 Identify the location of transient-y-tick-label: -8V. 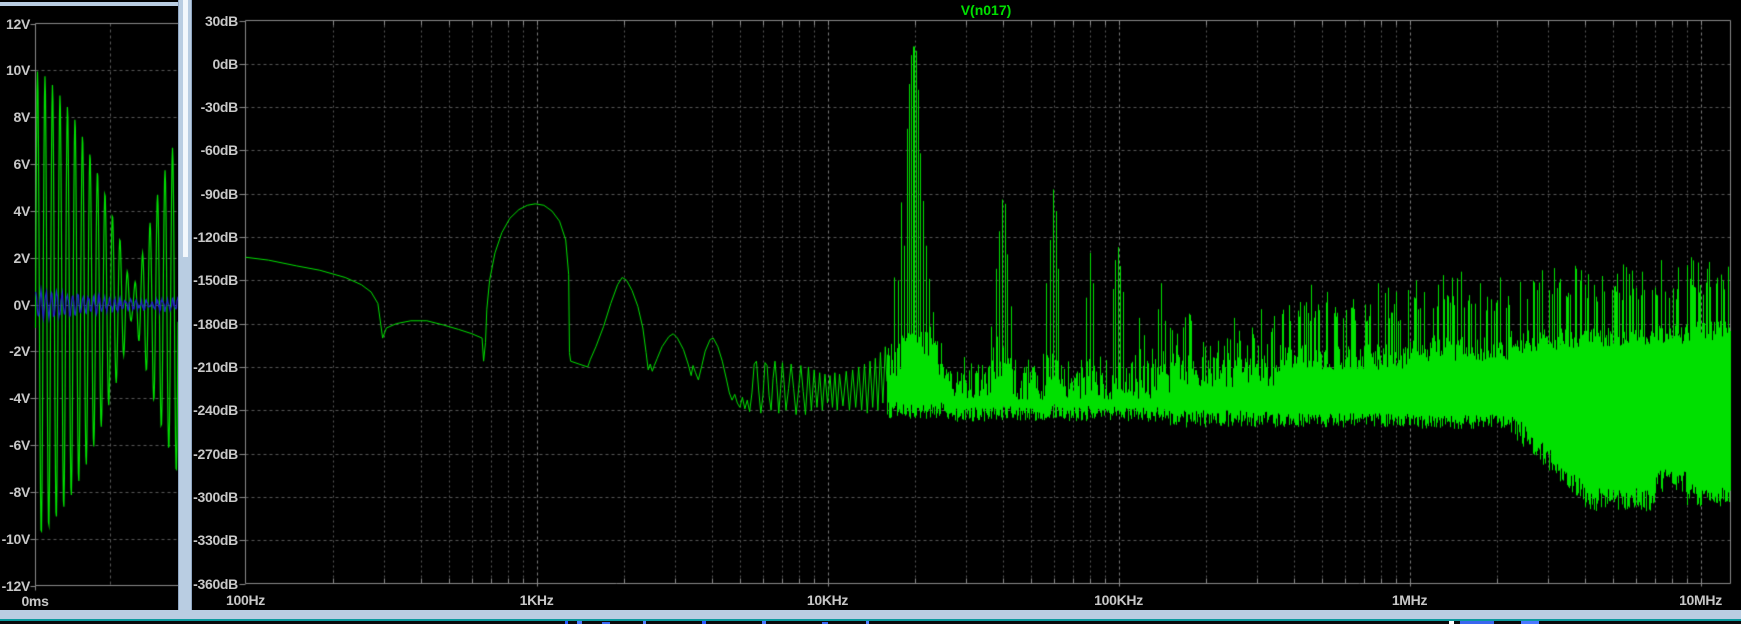
(19, 491).